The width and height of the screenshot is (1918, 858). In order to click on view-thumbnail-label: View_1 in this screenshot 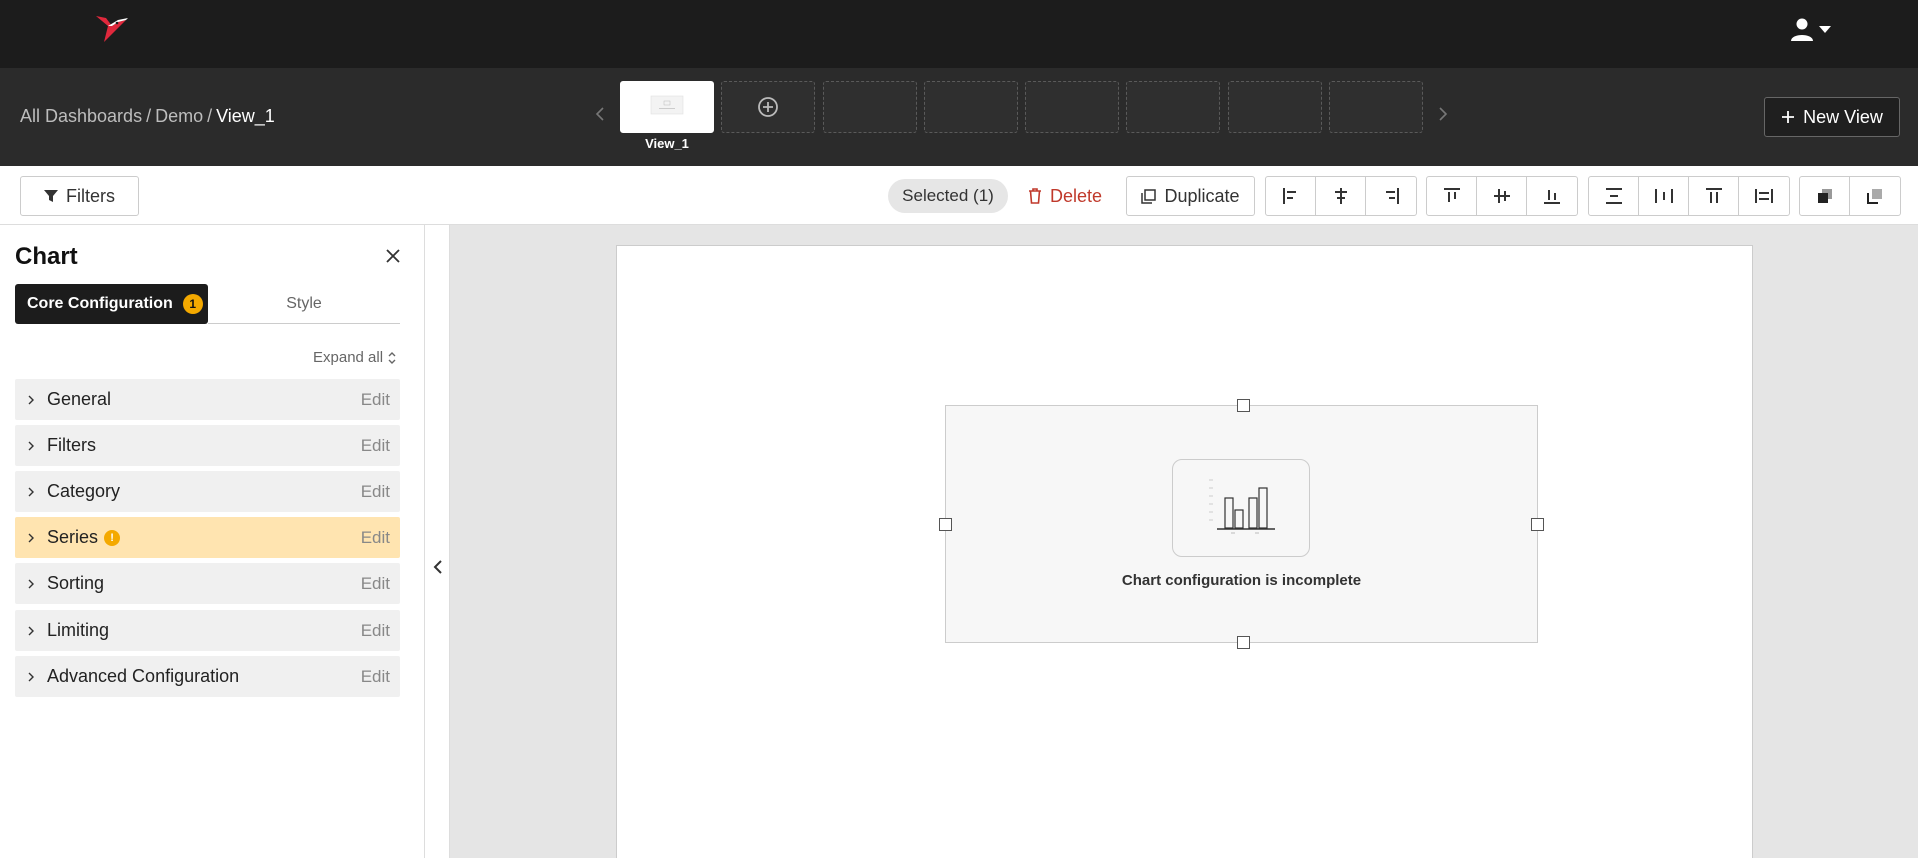, I will do `click(667, 143)`.